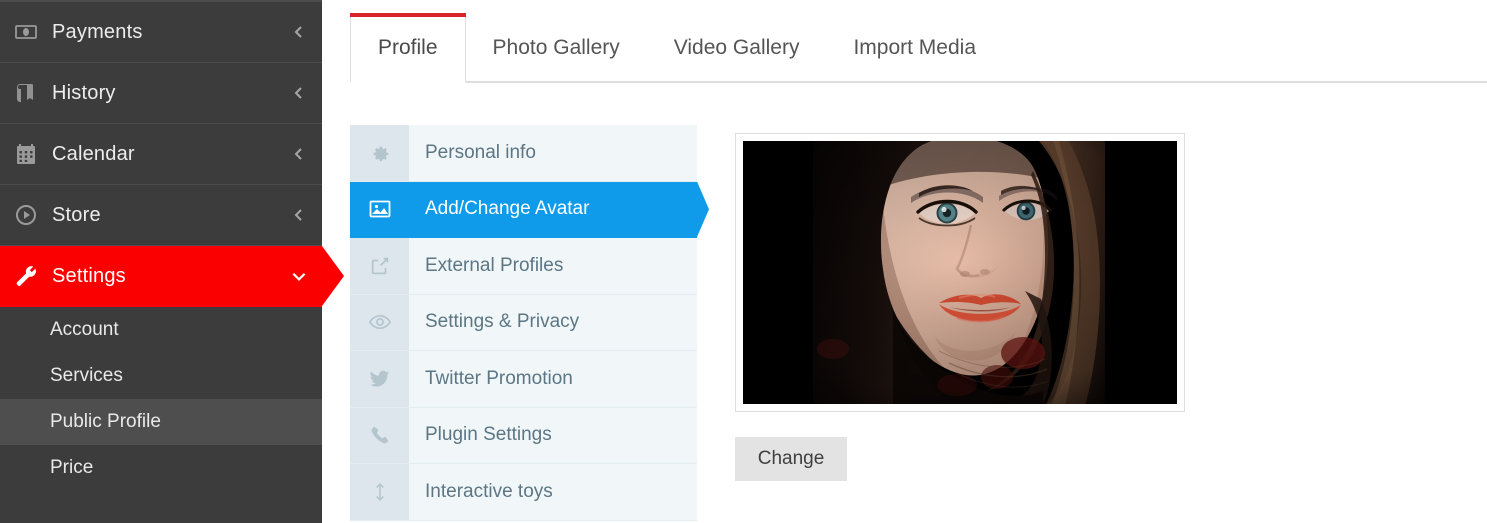  Describe the element at coordinates (703, 209) in the screenshot. I see `vmenu-active-pointer` at that location.